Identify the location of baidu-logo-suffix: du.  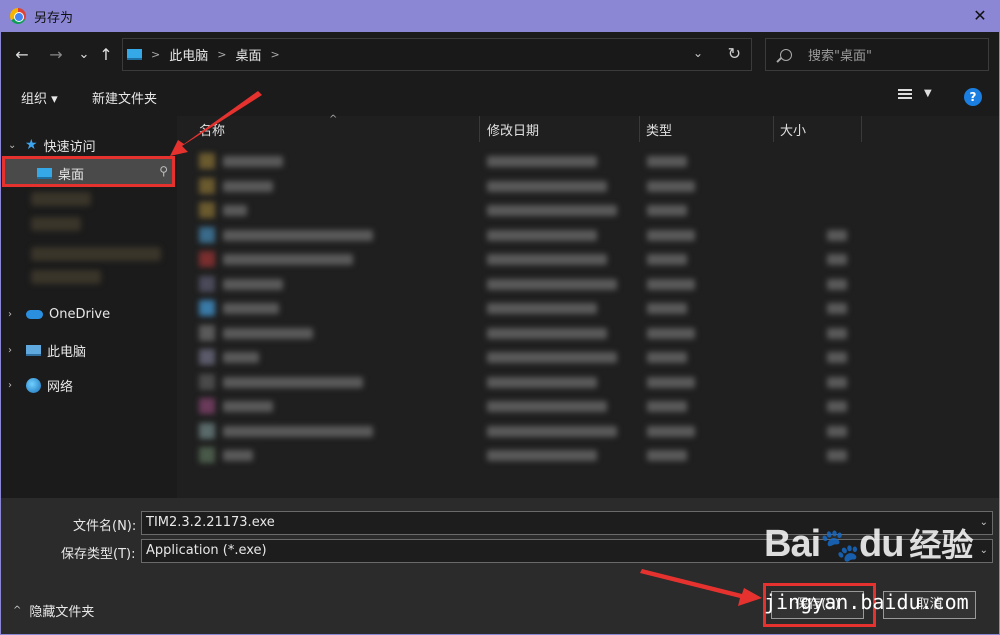
(881, 544).